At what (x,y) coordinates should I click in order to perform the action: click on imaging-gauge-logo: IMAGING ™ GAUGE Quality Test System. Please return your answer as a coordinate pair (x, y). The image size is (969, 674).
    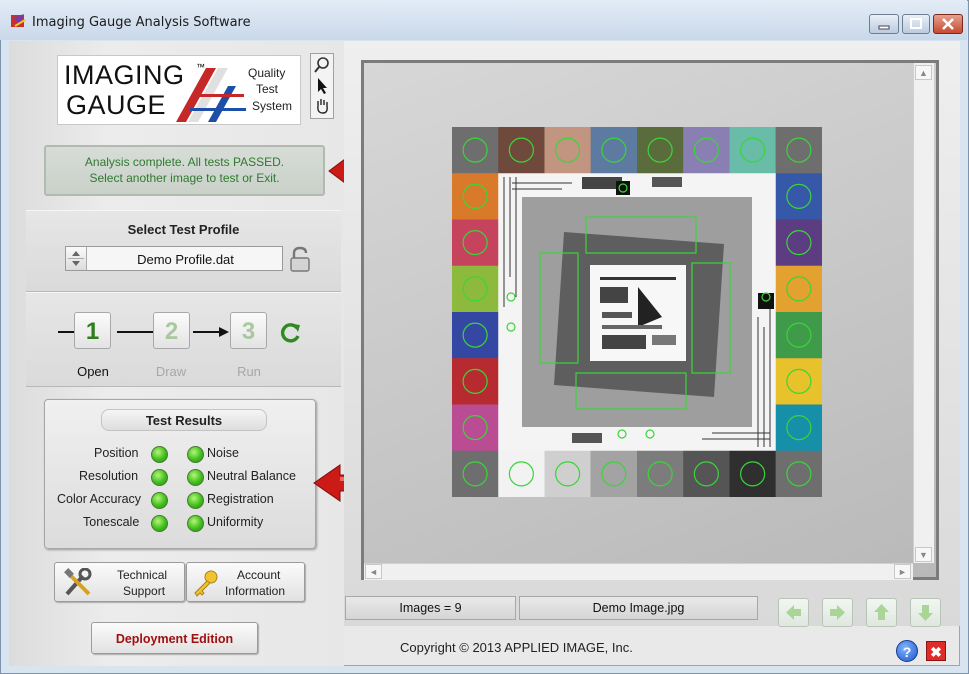
    Looking at the image, I should click on (179, 90).